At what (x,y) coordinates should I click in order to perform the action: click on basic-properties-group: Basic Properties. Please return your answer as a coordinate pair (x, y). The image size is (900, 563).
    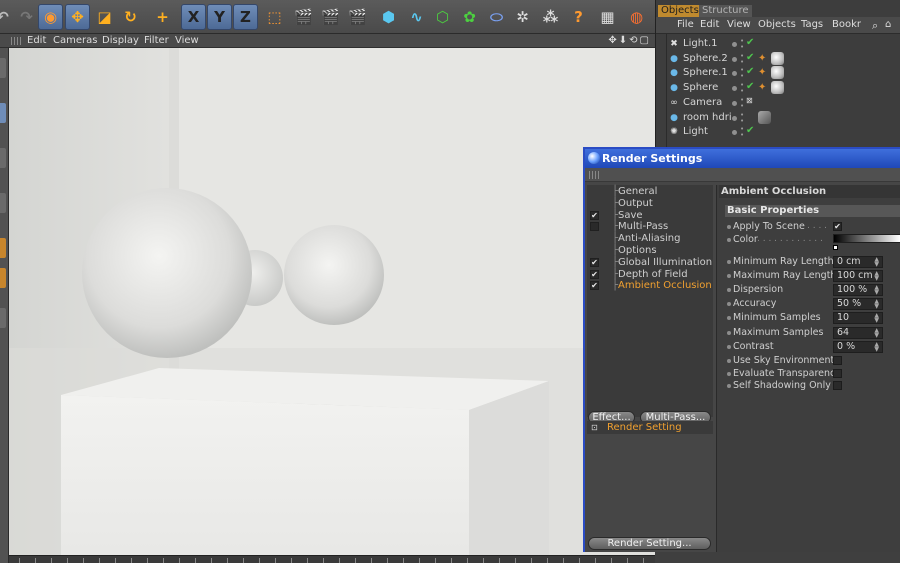
    Looking at the image, I should click on (812, 211).